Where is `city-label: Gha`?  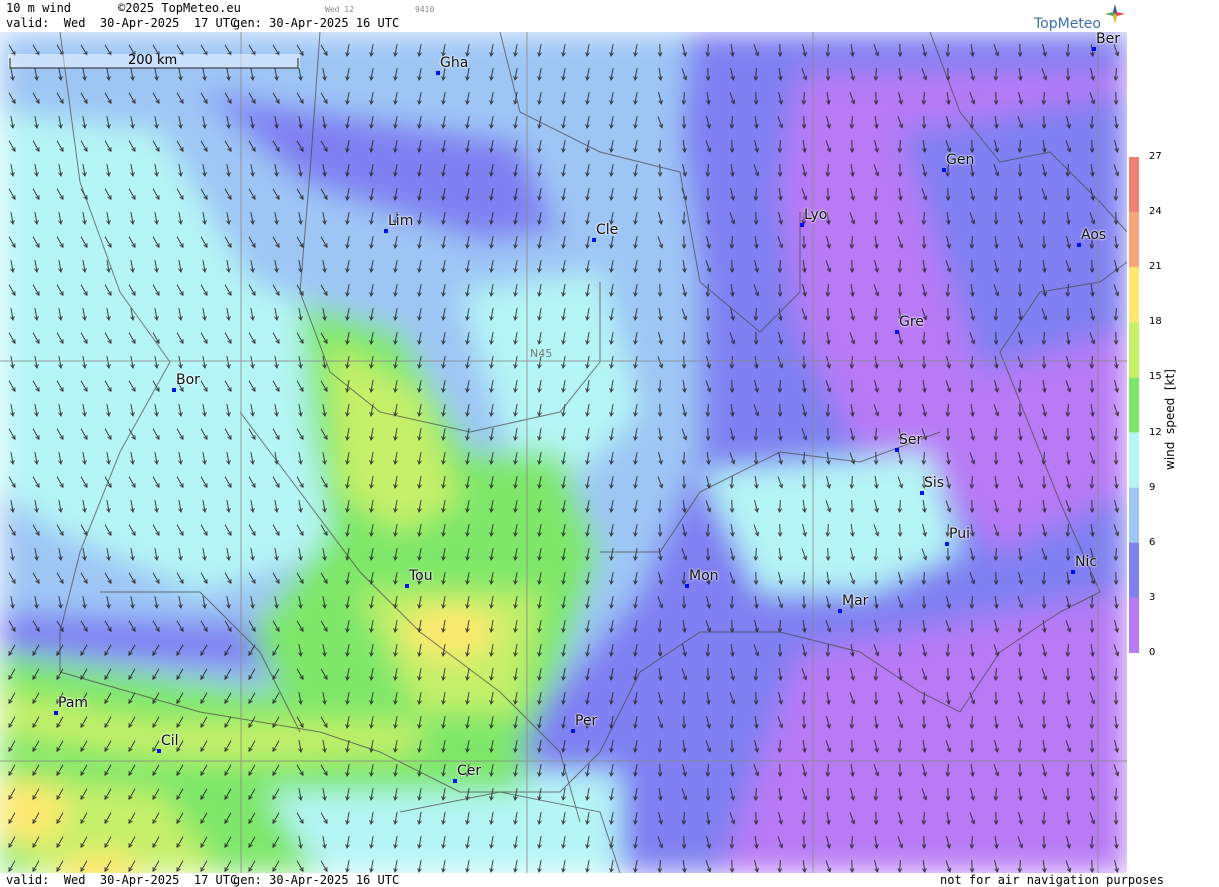
city-label: Gha is located at coordinates (454, 63).